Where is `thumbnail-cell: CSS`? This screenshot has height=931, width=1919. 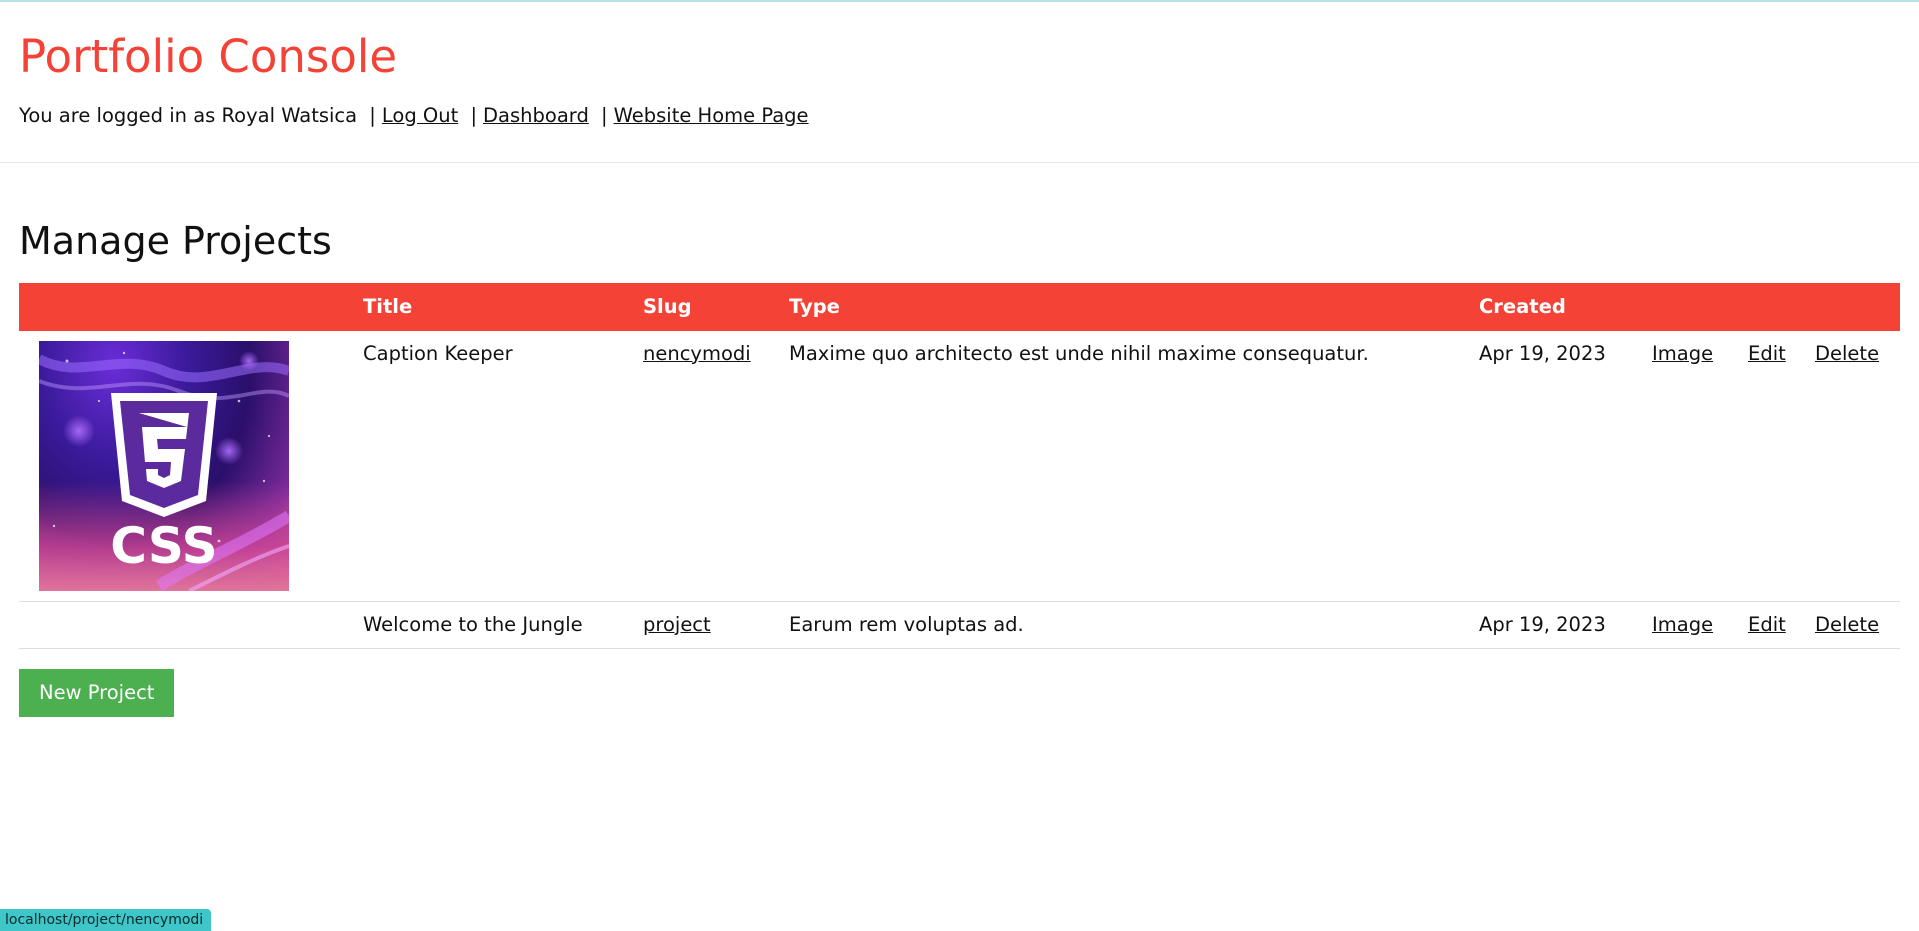
thumbnail-cell: CSS is located at coordinates (191, 466).